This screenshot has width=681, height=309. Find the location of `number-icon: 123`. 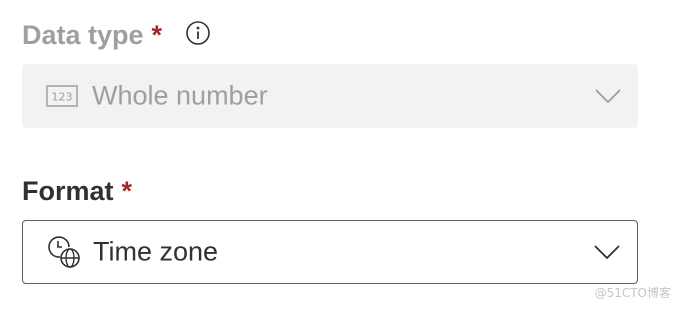

number-icon: 123 is located at coordinates (62, 96).